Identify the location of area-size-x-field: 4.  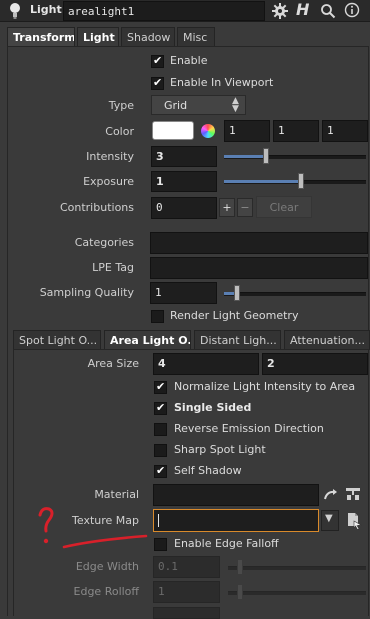
(206, 364).